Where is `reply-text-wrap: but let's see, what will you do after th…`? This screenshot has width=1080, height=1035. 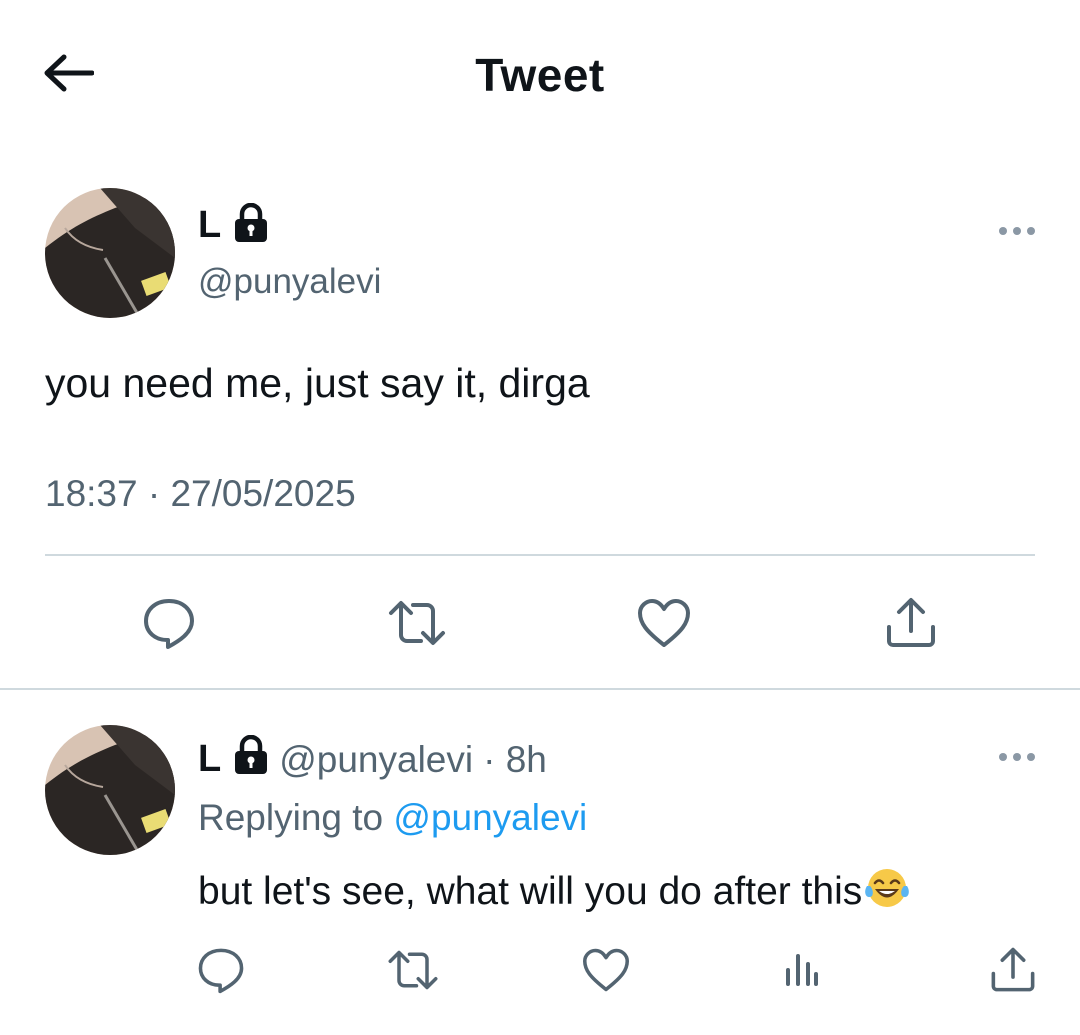
reply-text-wrap: but let's see, what will you do after th… is located at coordinates (554, 893).